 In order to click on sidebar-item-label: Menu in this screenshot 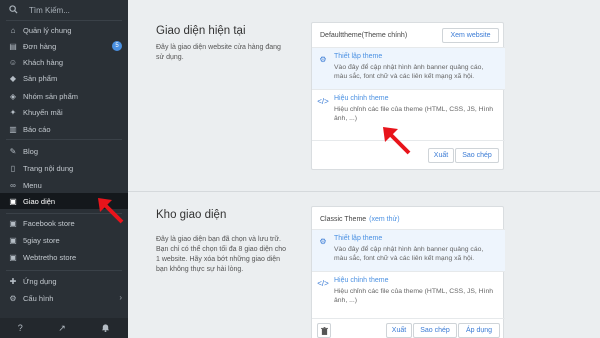, I will do `click(32, 185)`.